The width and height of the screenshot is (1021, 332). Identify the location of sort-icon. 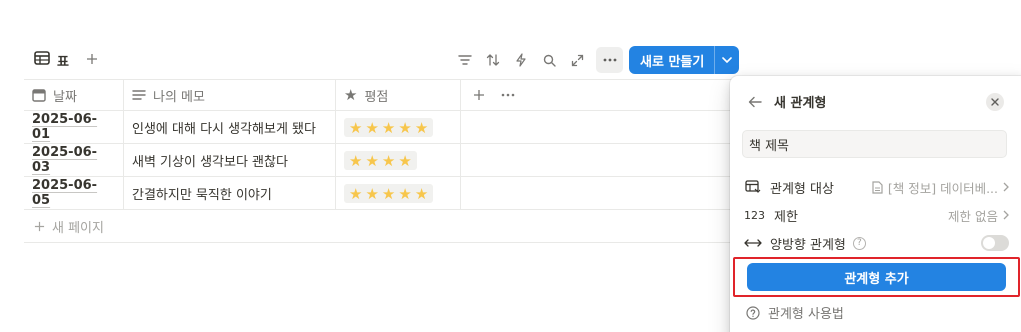
(493, 60).